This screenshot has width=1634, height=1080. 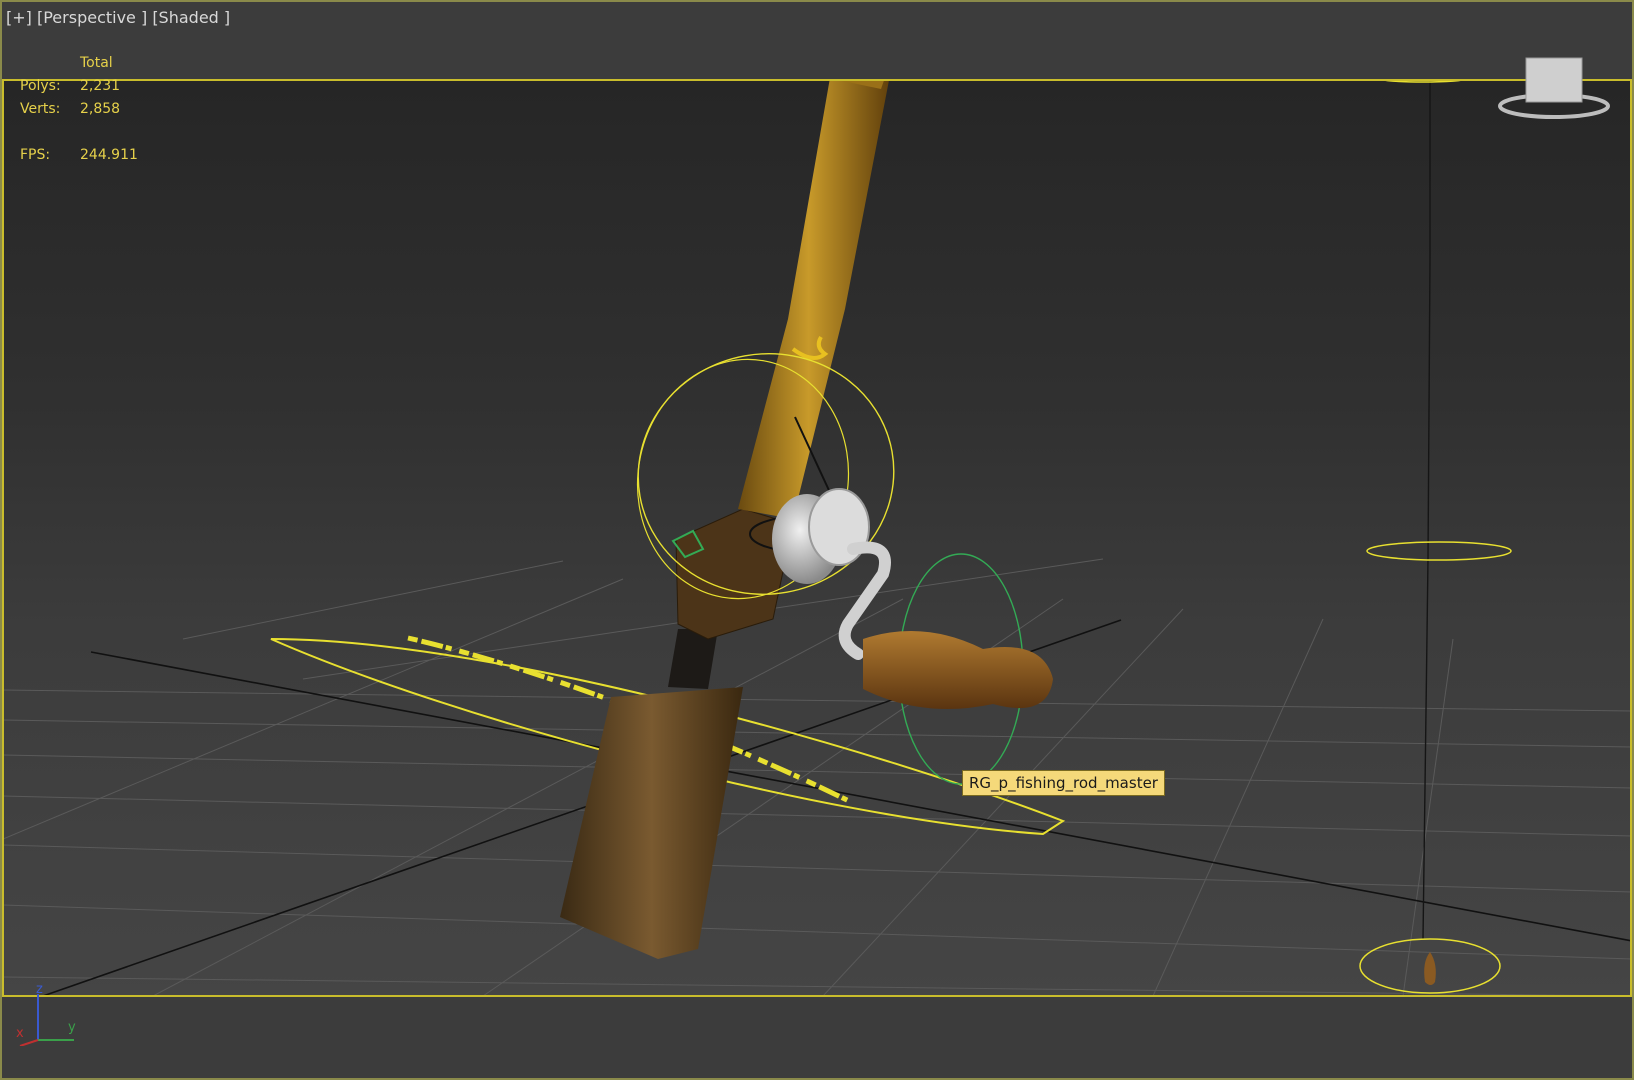 I want to click on viewcube, so click(x=1554, y=89).